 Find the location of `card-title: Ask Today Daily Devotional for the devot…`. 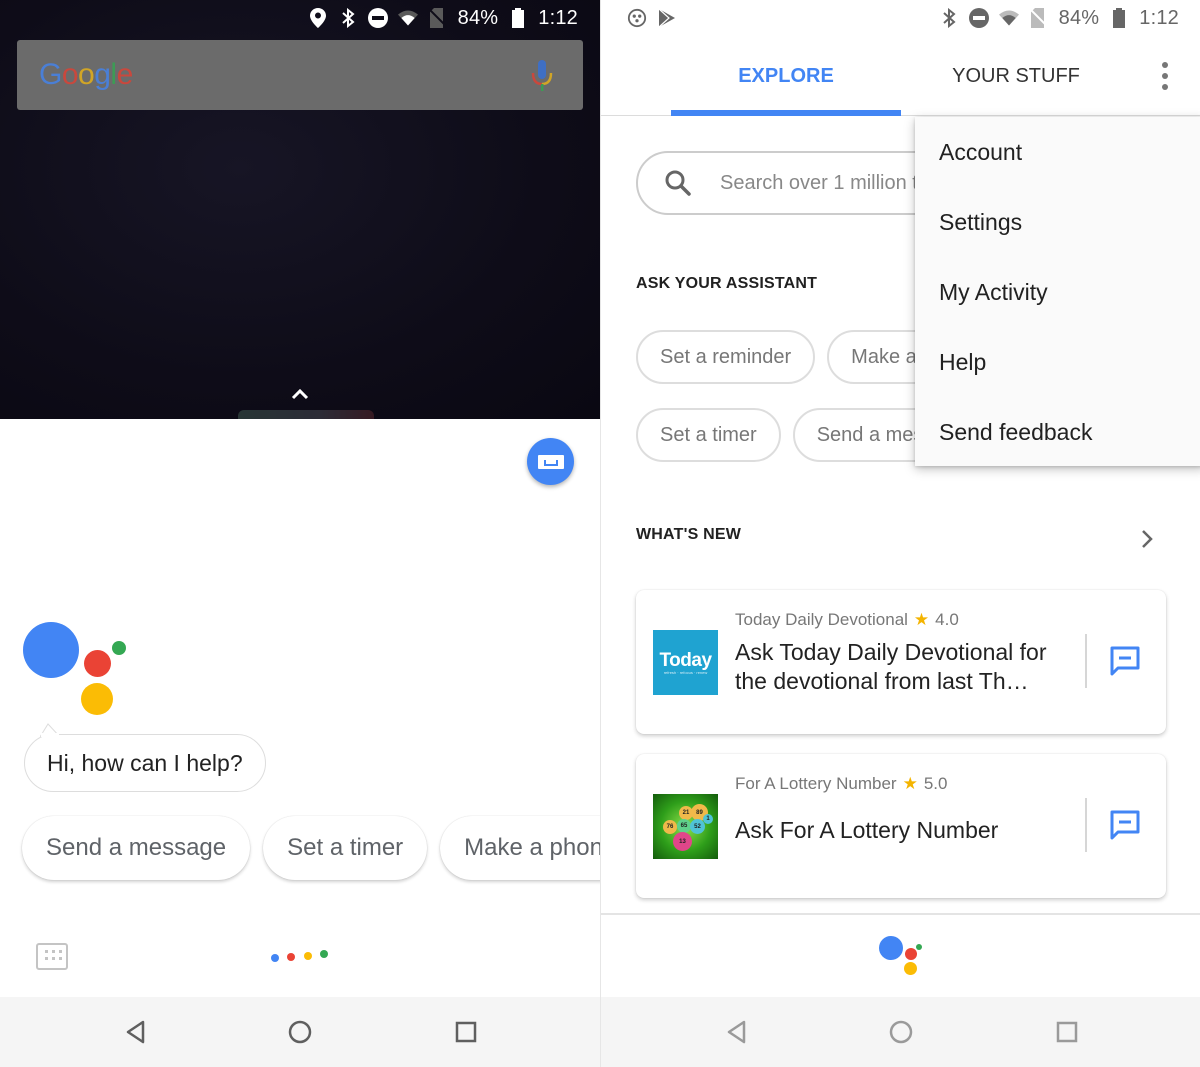

card-title: Ask Today Daily Devotional for the devot… is located at coordinates (891, 666).